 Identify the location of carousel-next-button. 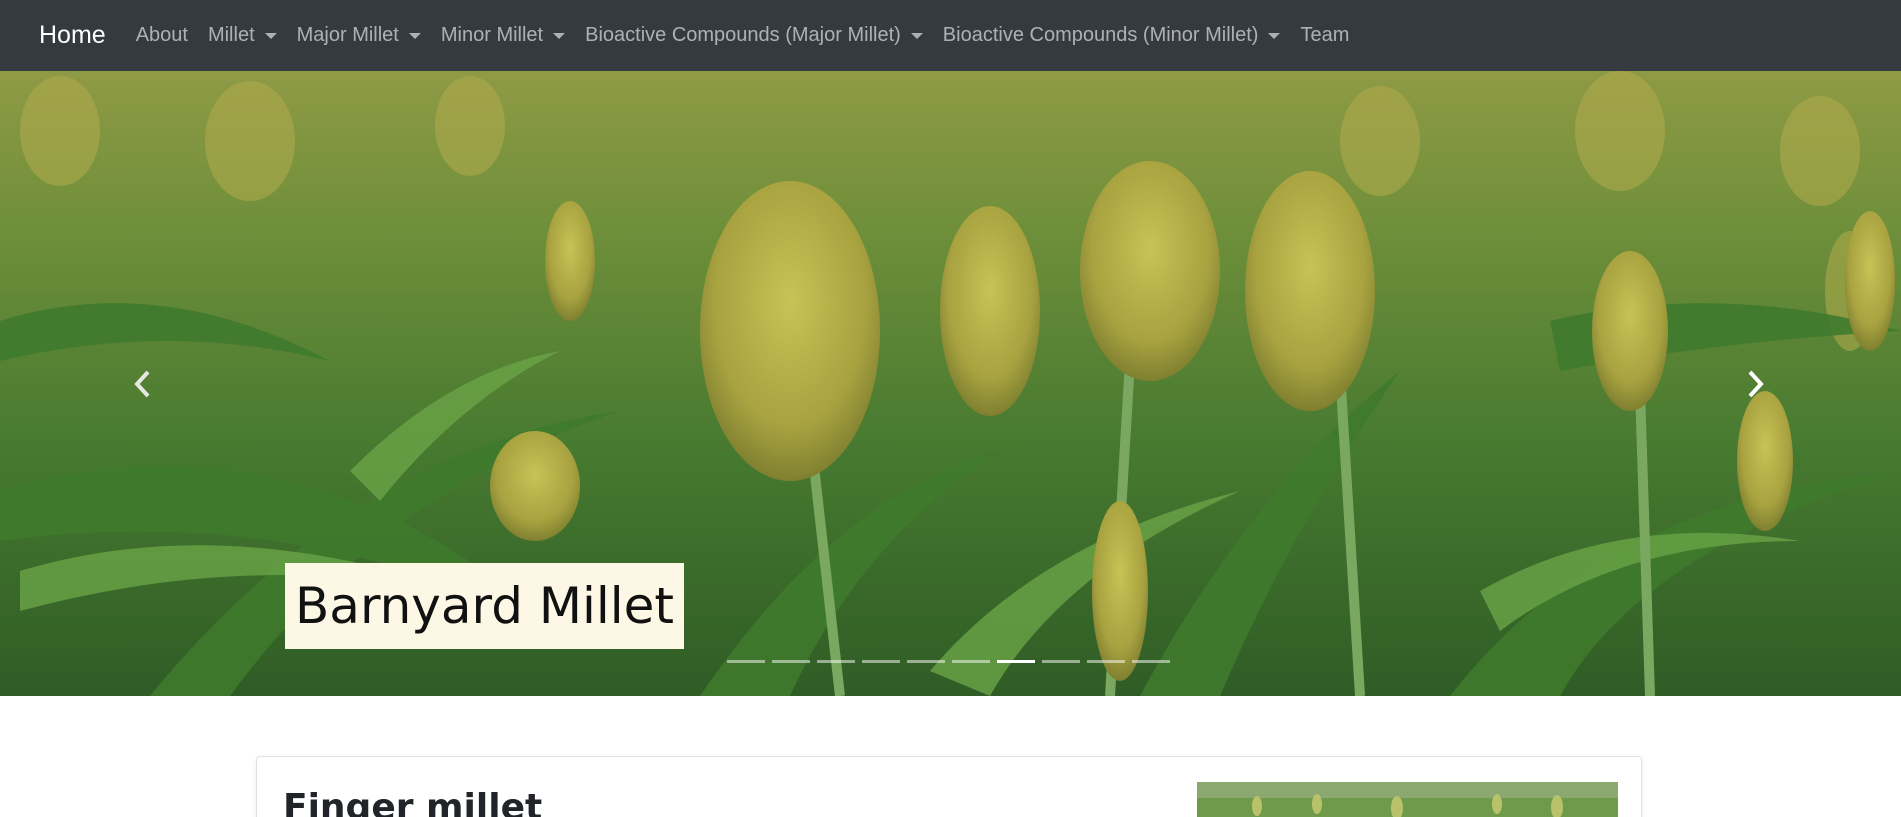
(1755, 384).